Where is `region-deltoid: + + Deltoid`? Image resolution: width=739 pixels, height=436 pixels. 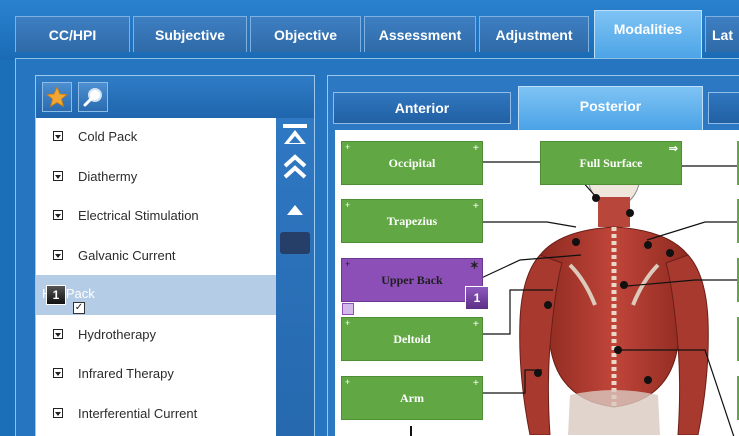
region-deltoid: + + Deltoid is located at coordinates (412, 339).